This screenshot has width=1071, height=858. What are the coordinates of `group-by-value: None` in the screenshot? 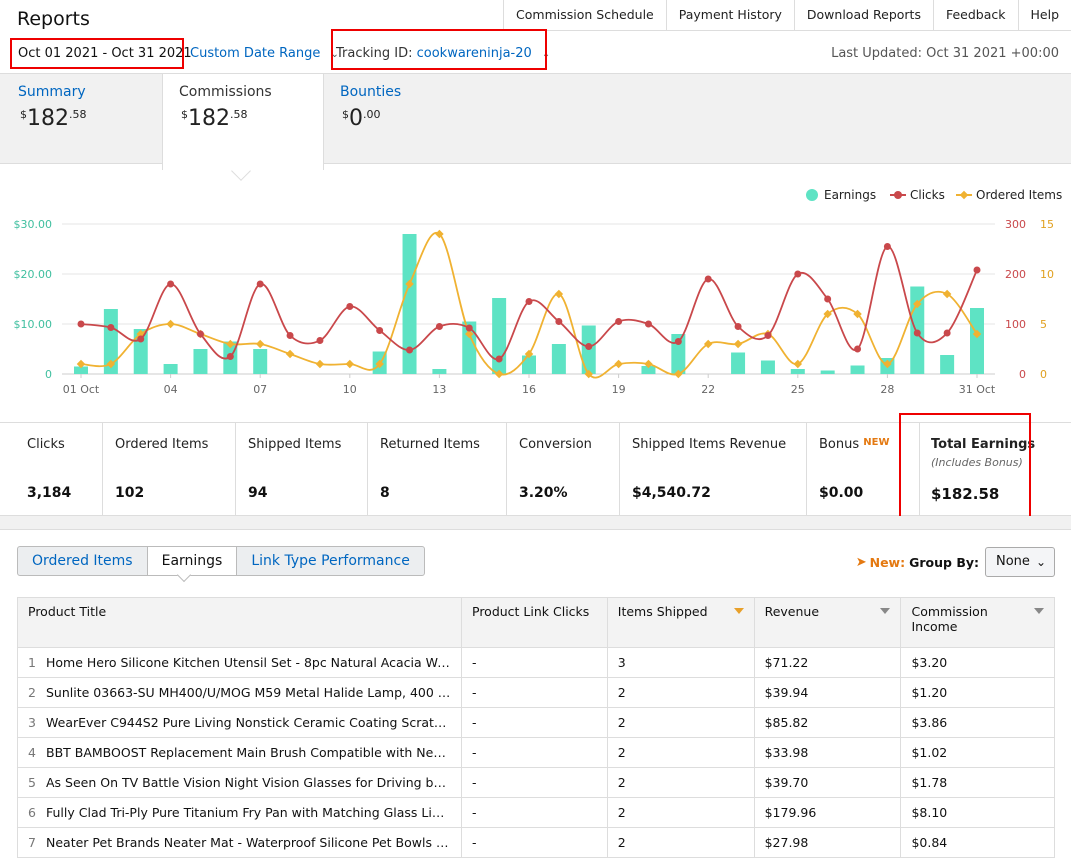 It's located at (1013, 561).